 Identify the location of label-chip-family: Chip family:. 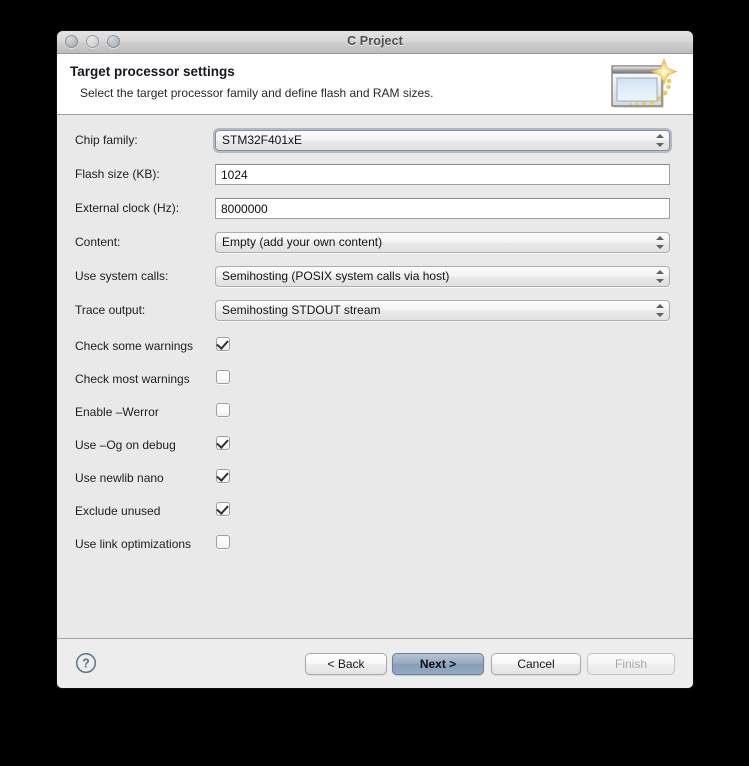
(106, 140).